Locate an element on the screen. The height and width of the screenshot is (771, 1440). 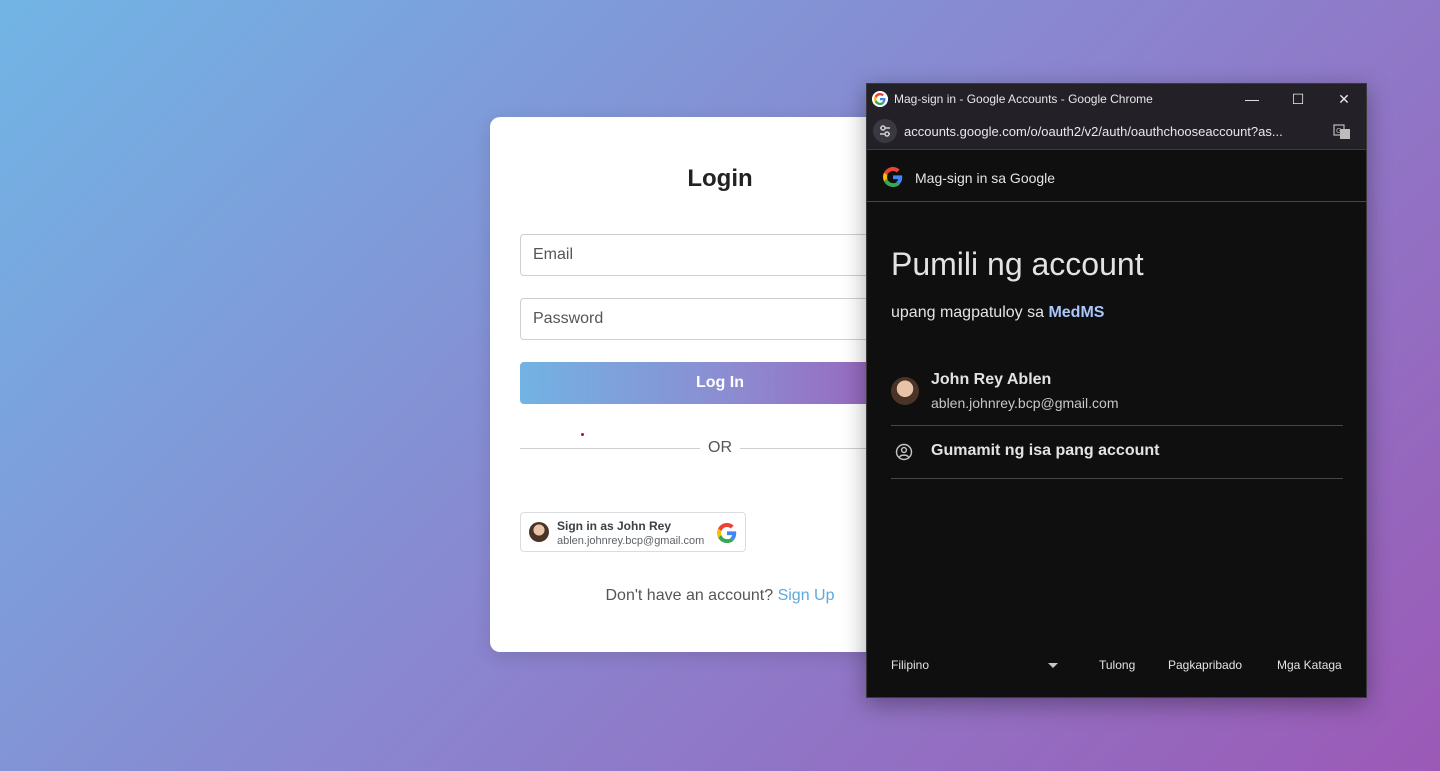
signup-prompt: Don't have an account? is located at coordinates (689, 595).